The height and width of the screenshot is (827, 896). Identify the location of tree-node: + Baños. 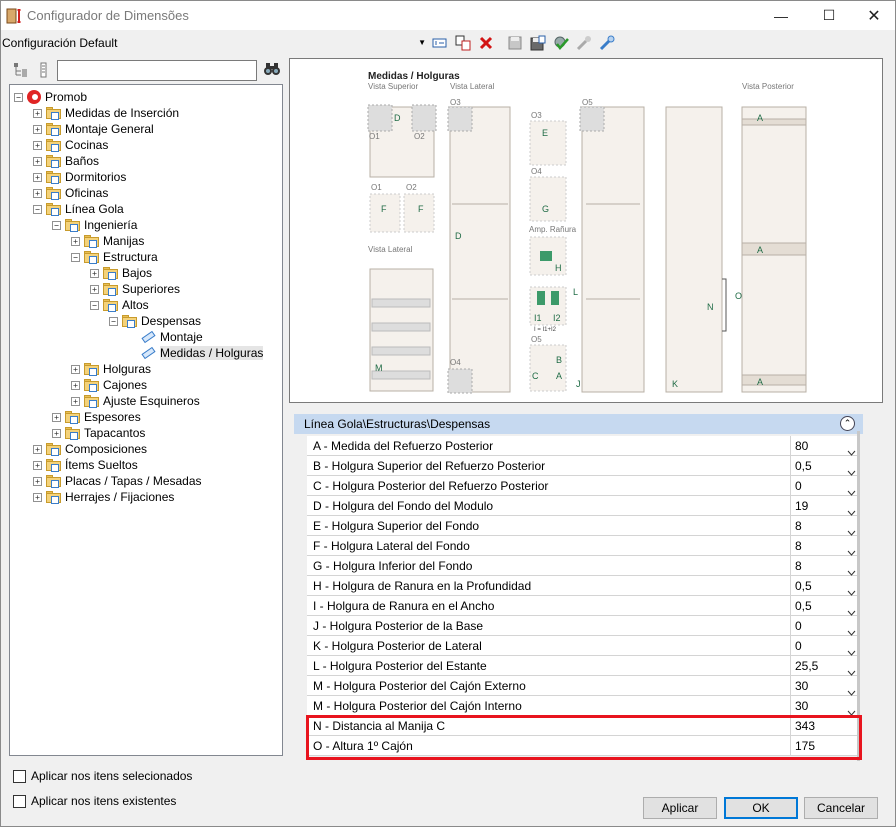
(66, 161).